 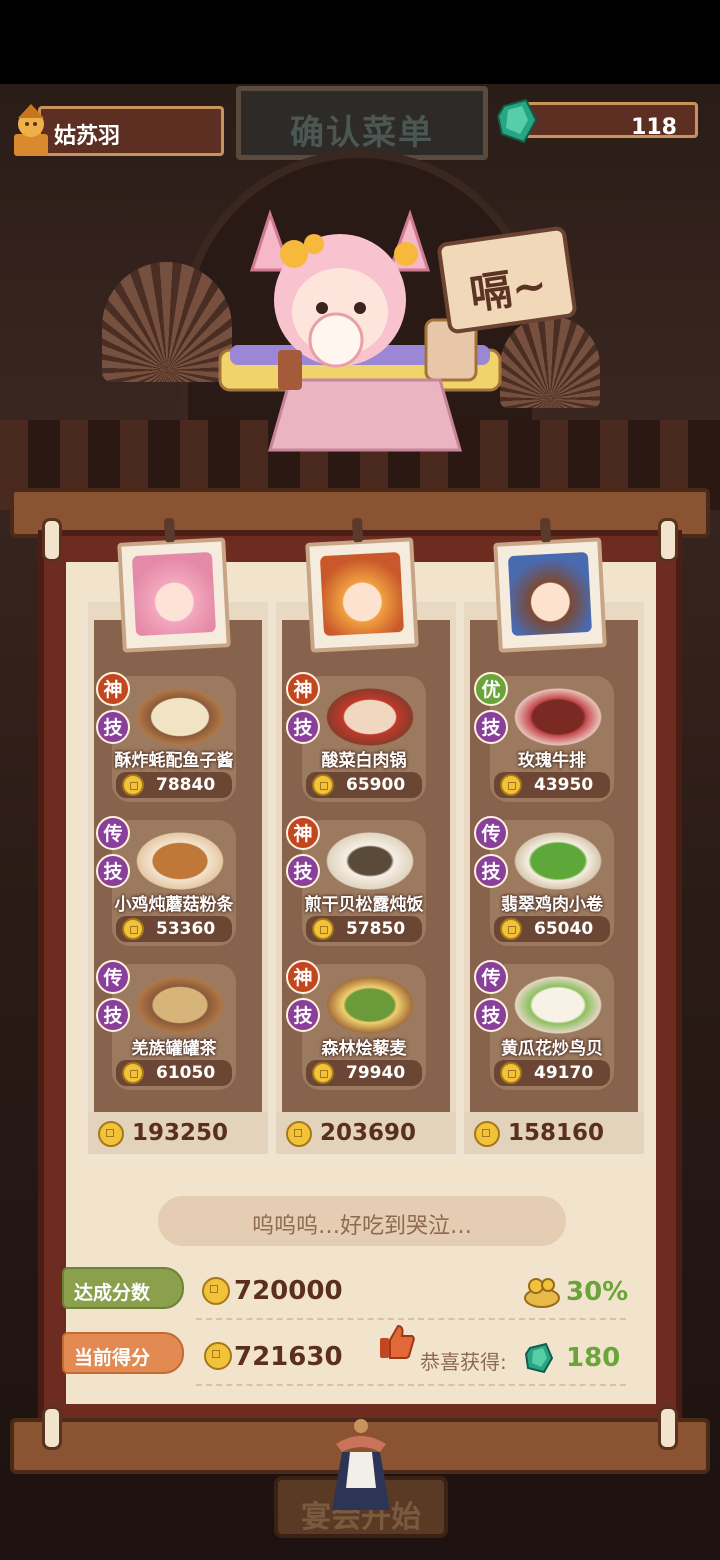 I want to click on dish-name: 酥炸蚝配鱼子酱, so click(x=174, y=761).